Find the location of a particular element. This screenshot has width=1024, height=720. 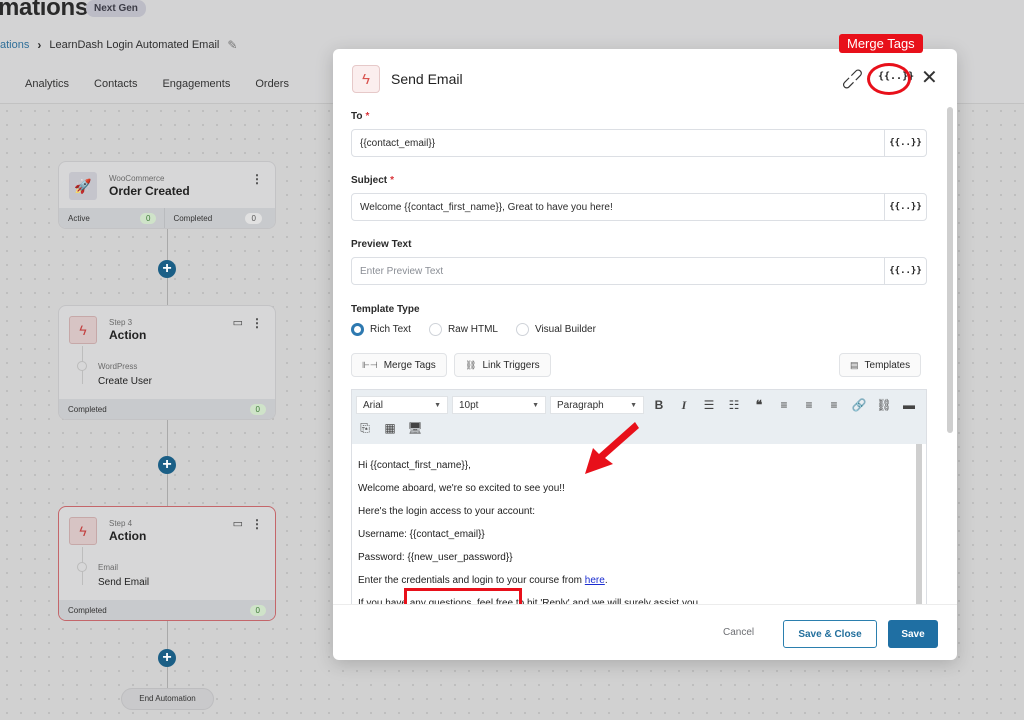

to-label-text: To is located at coordinates (357, 116).